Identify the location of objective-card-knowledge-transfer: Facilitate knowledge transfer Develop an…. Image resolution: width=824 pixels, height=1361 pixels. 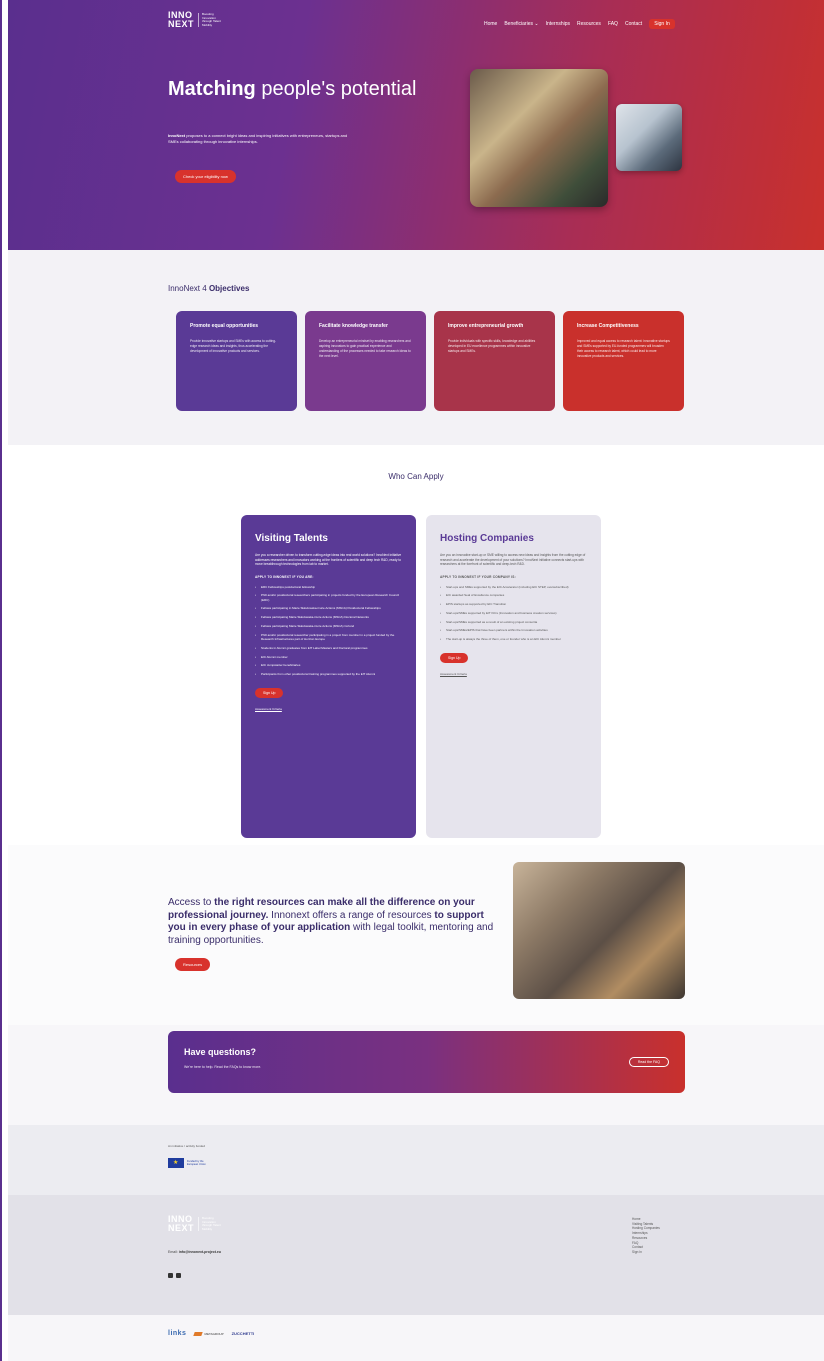
(365, 361).